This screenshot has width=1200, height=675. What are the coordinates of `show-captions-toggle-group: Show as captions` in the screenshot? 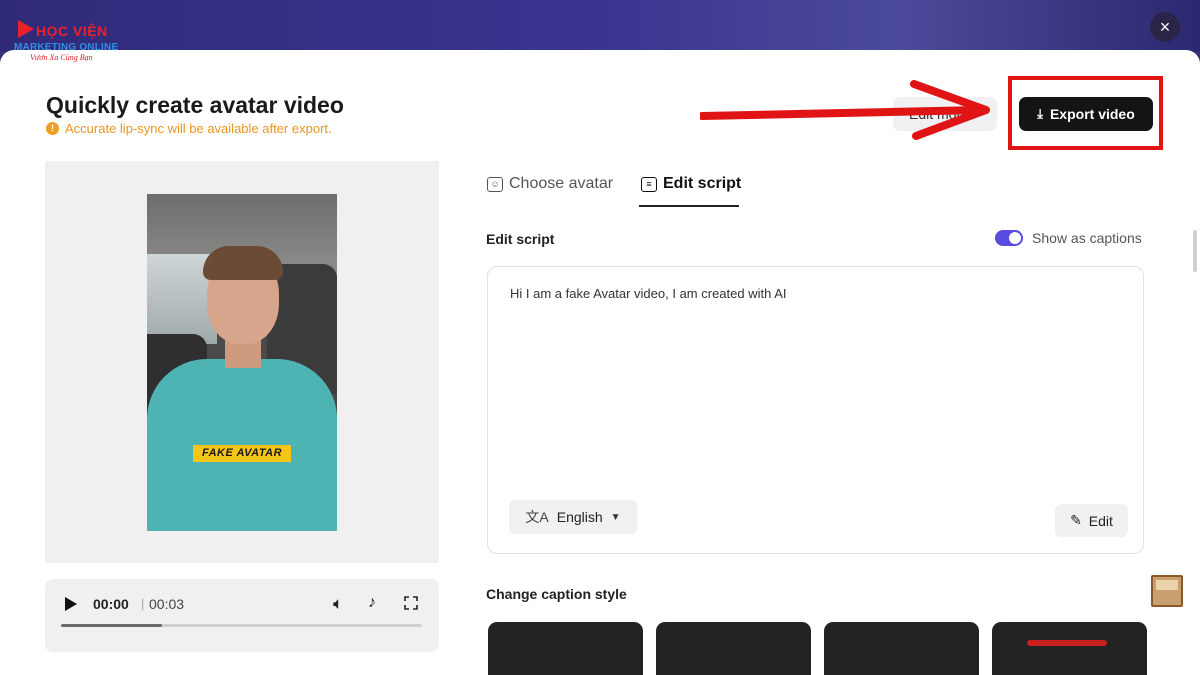 It's located at (1068, 238).